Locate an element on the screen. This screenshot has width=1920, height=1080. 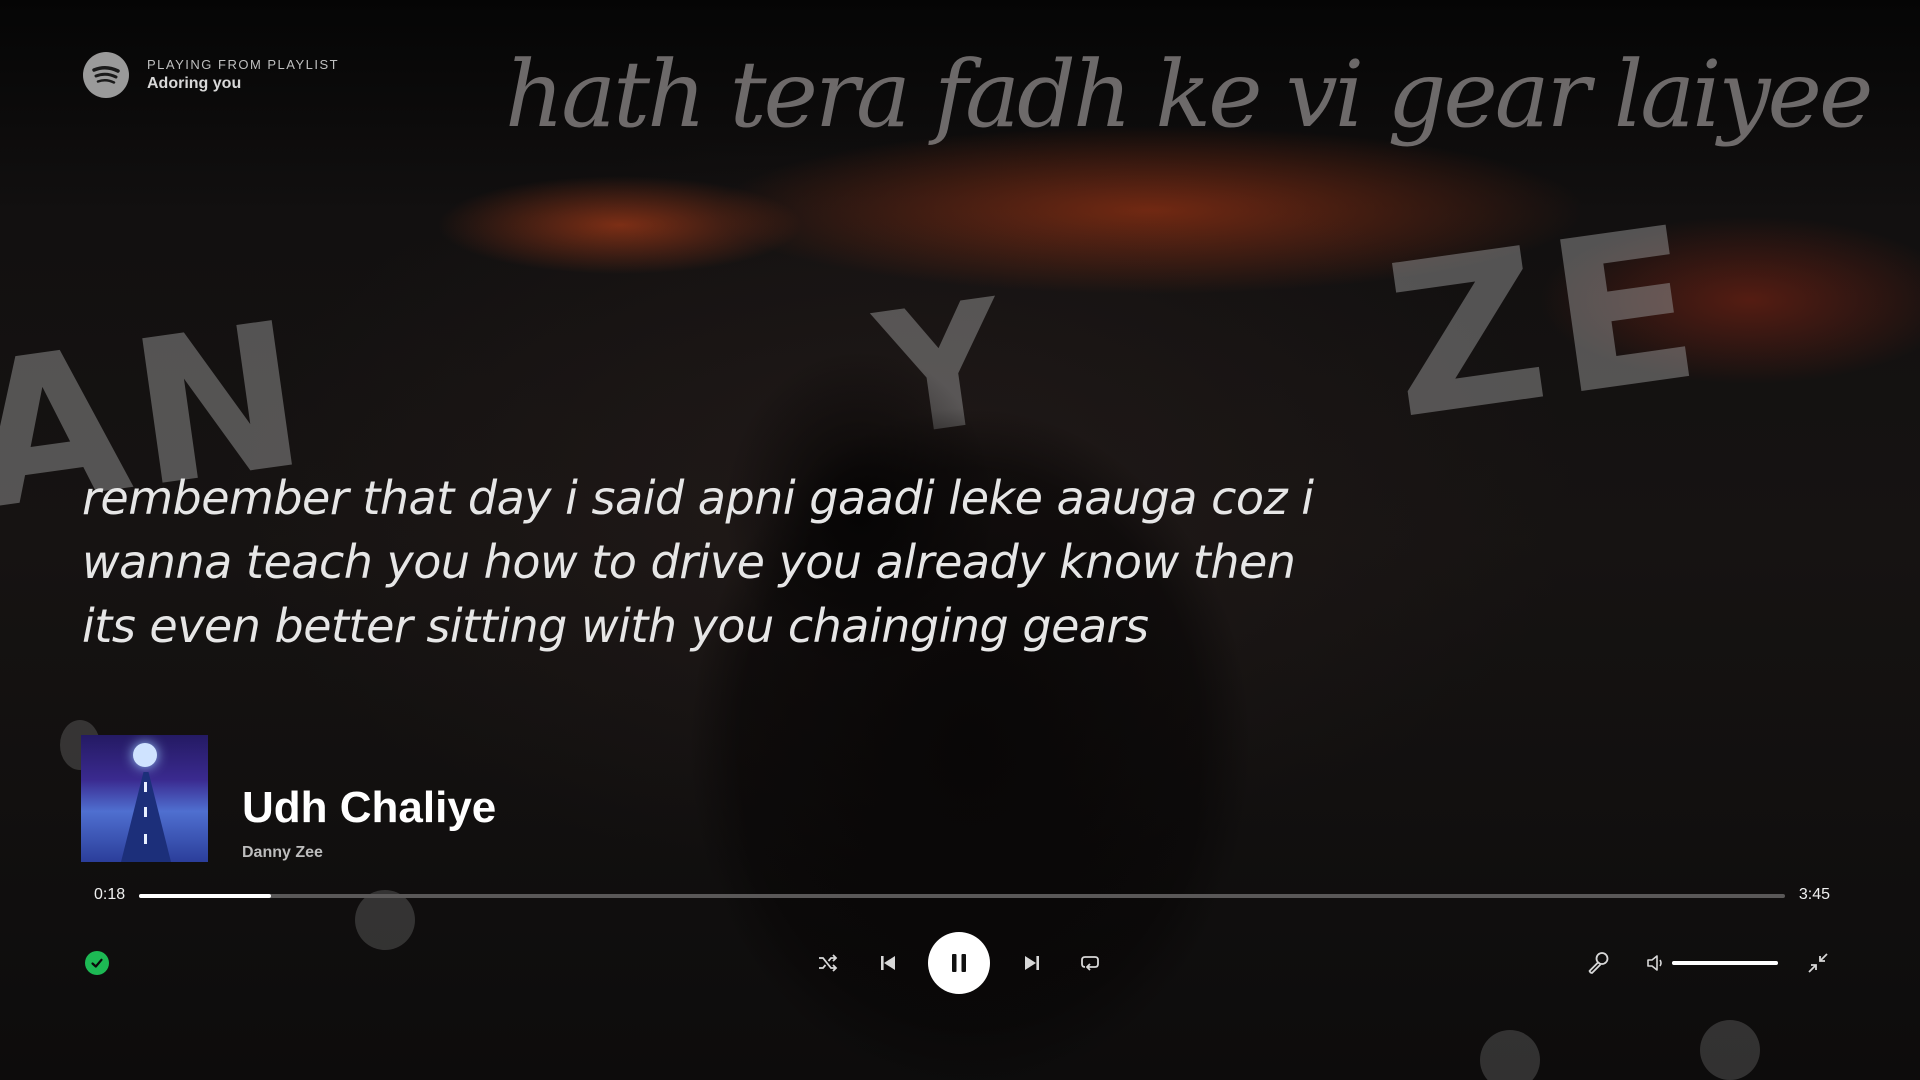
volume-icon is located at coordinates (1654, 963).